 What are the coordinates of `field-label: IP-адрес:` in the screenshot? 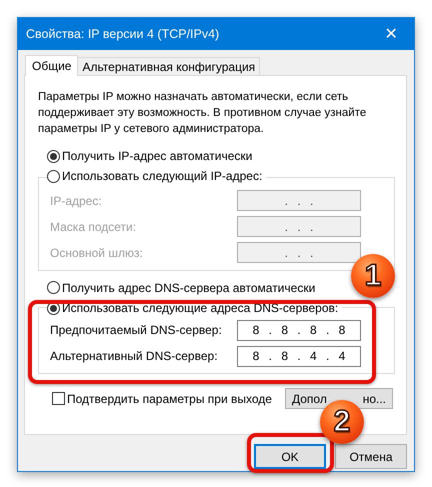 It's located at (76, 201).